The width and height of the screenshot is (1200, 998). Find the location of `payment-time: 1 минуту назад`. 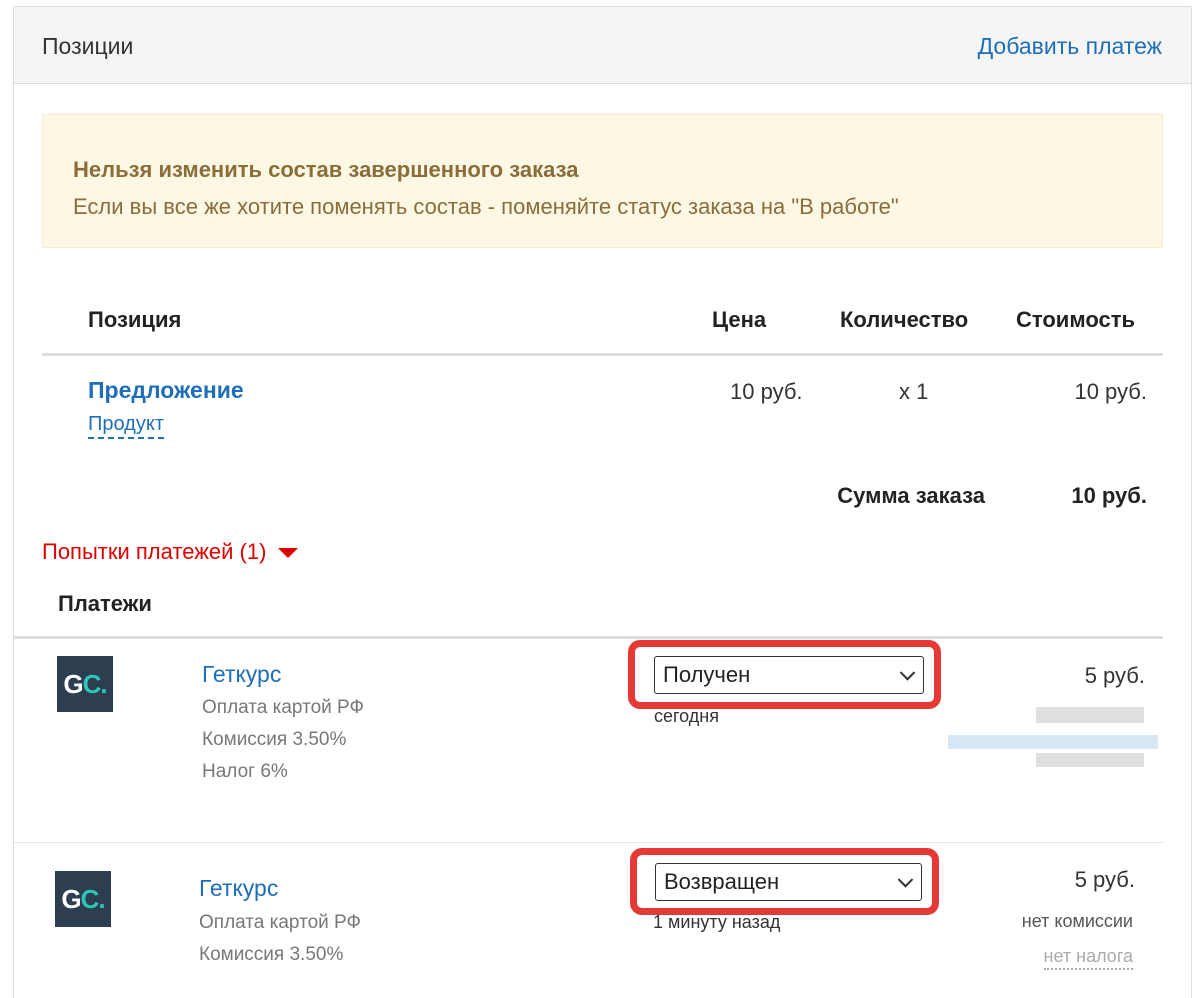

payment-time: 1 минуту назад is located at coordinates (717, 922).